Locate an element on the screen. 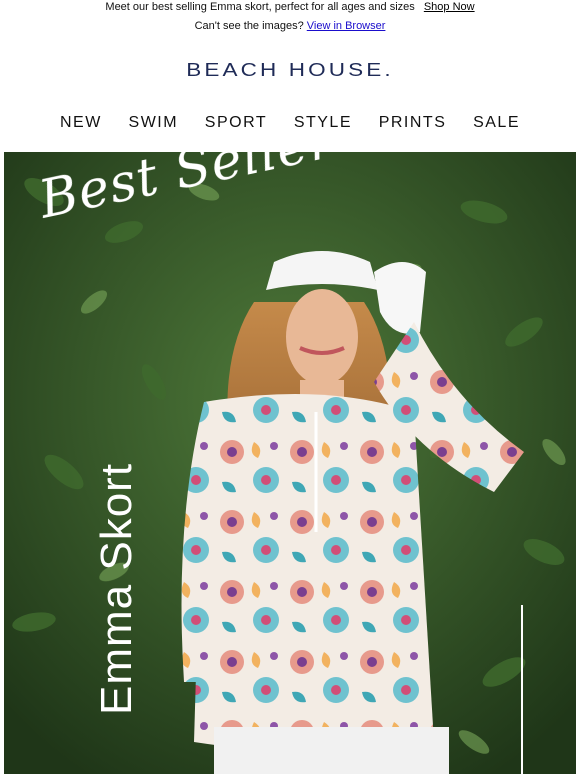 Image resolution: width=580 pixels, height=774 pixels. view-in-browser-text: Can't see the images? is located at coordinates (249, 26).